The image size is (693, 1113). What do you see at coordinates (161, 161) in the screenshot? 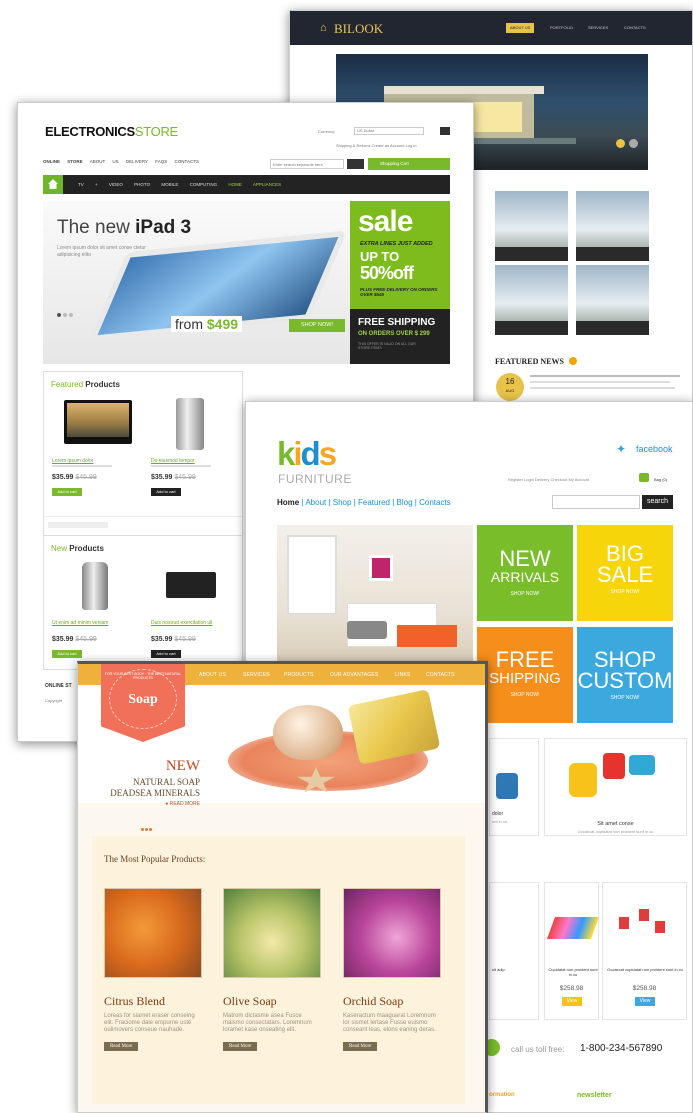
I see `nav-faqs: FAQS` at bounding box center [161, 161].